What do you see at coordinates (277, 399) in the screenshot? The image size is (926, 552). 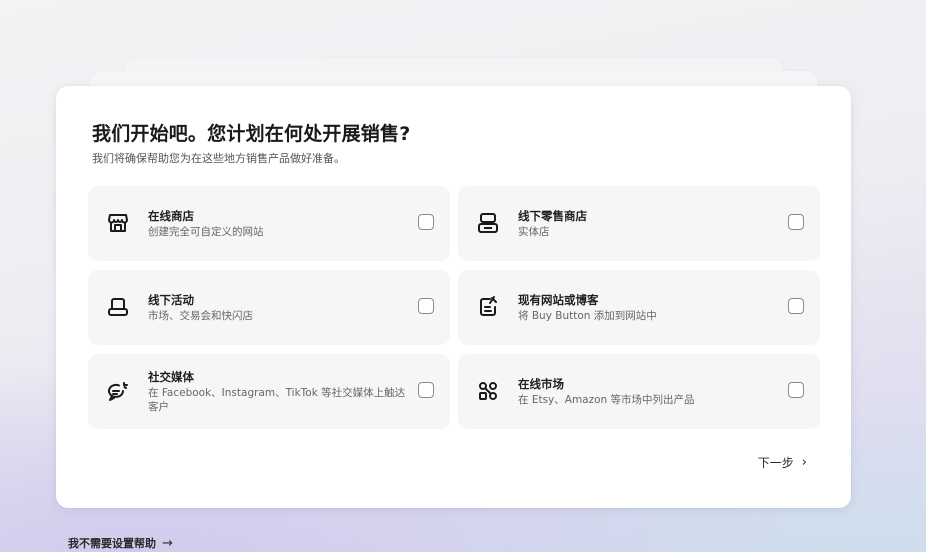 I see `option-description: 在 Facebook、Instagram、TikTok 等社交媒体上触达客户` at bounding box center [277, 399].